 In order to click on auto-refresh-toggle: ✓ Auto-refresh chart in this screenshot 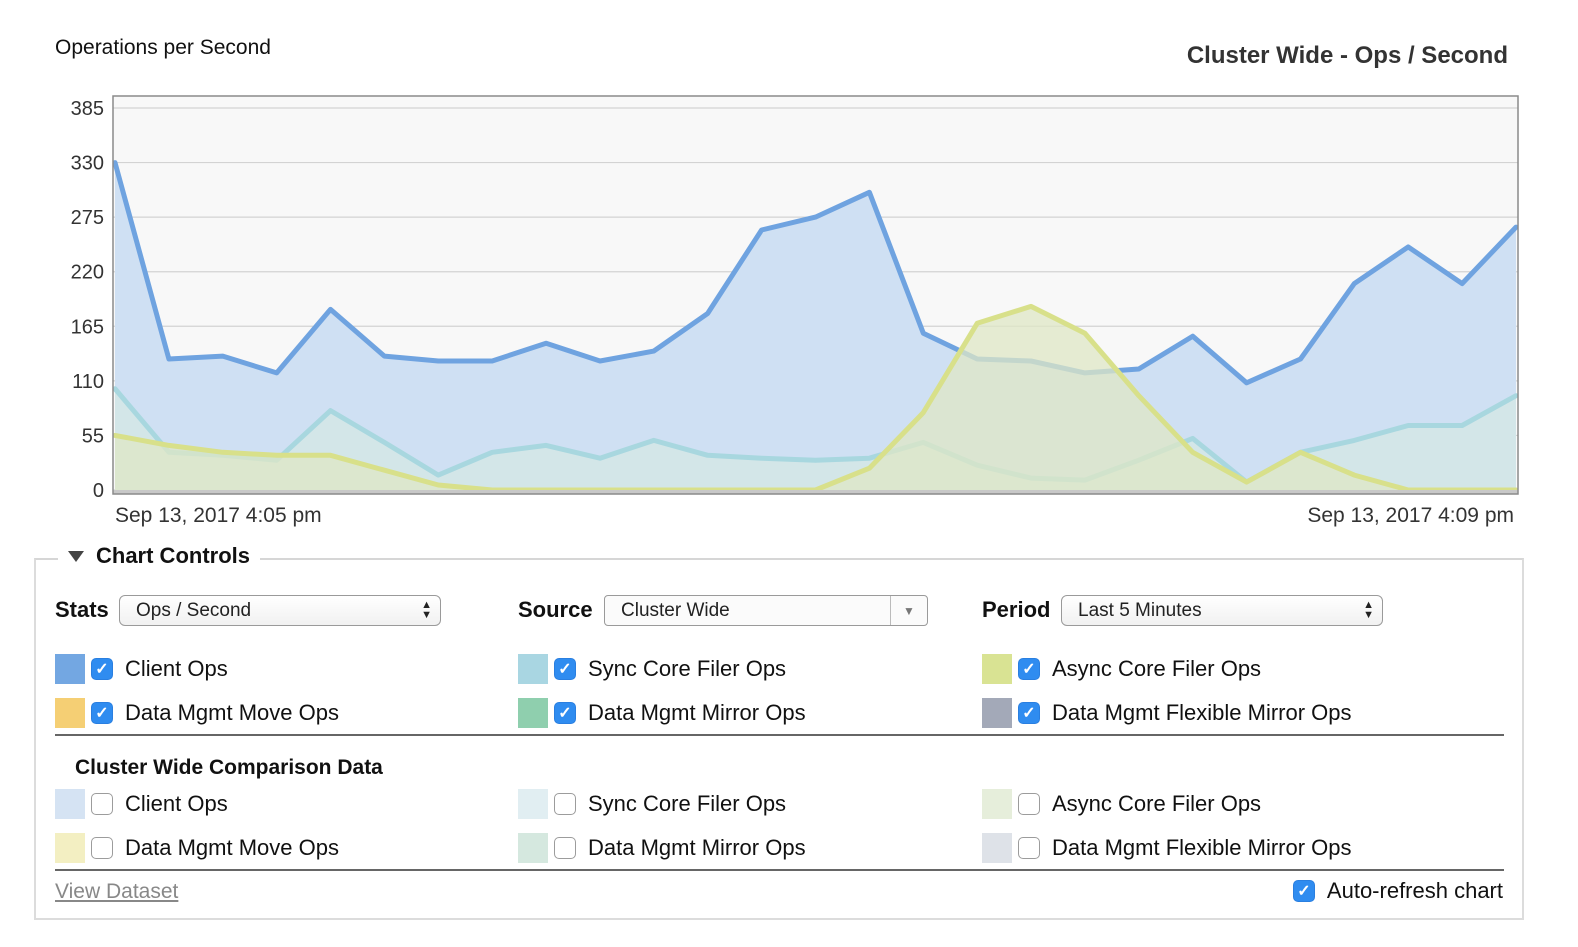, I will do `click(1395, 891)`.